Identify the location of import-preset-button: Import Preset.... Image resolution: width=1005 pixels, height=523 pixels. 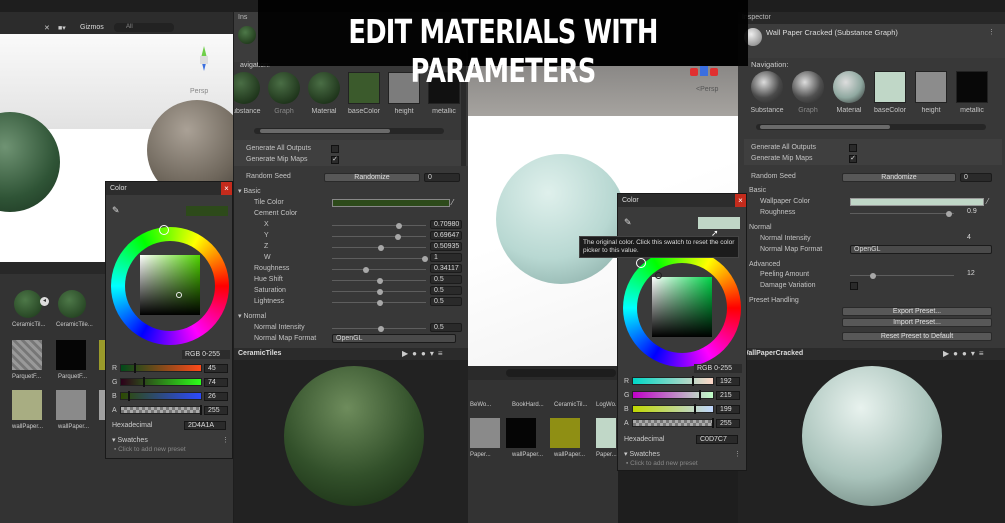
(917, 322).